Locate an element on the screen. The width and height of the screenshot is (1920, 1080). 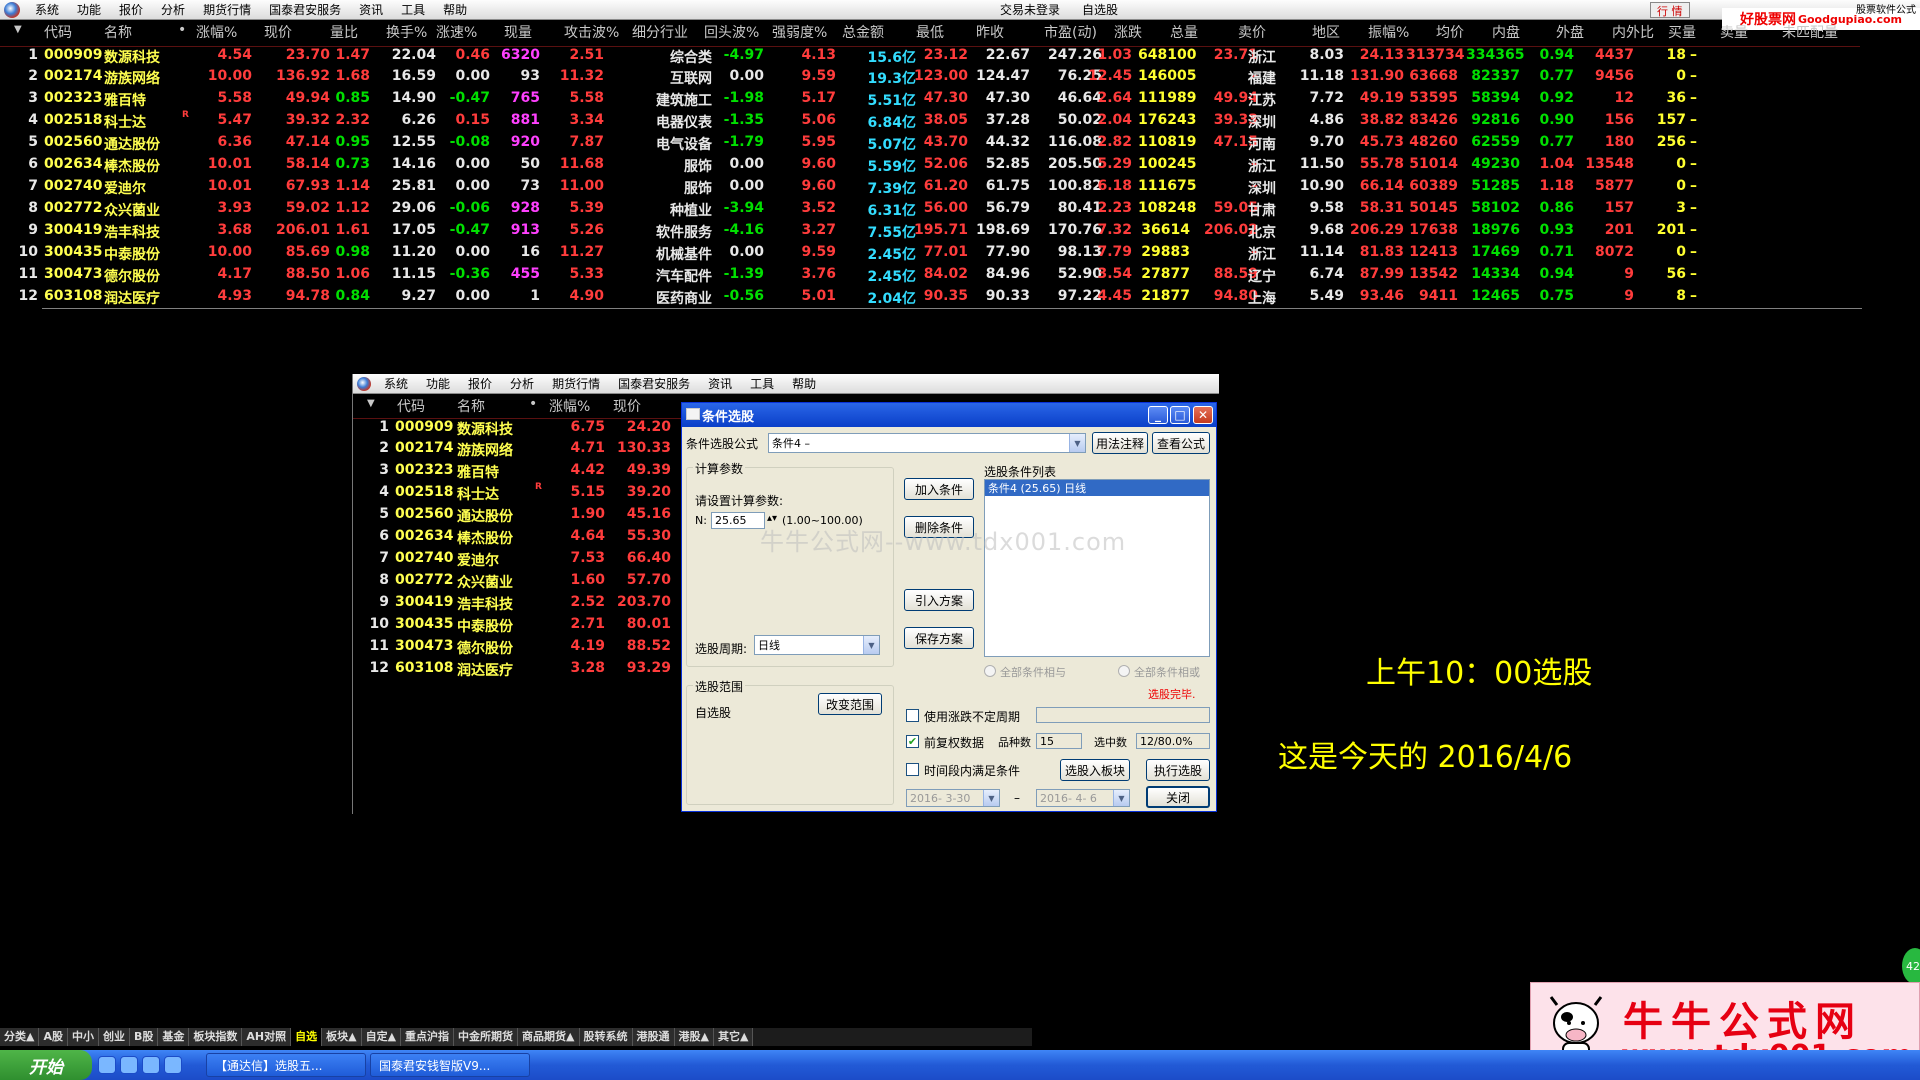
col-header: 攻击波% is located at coordinates (591, 32).